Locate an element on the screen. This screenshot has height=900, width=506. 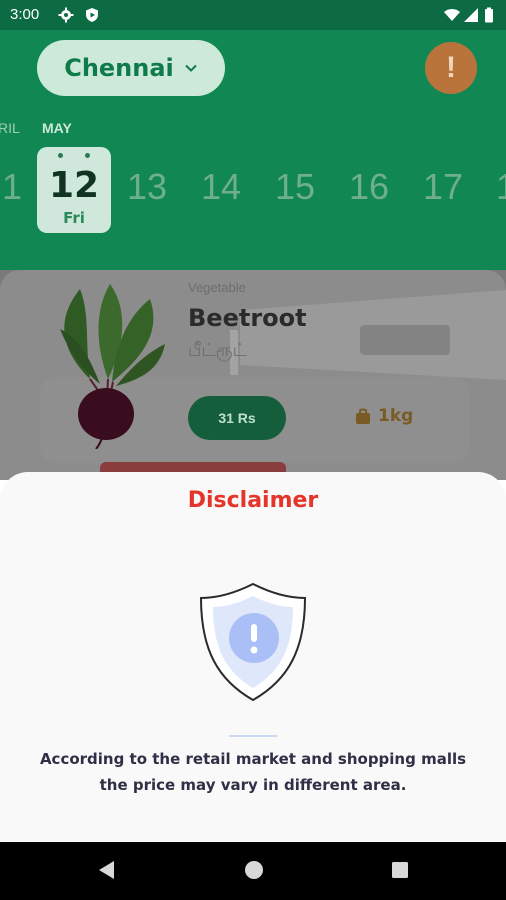
selected-date-card: 12 Fri is located at coordinates (74, 190).